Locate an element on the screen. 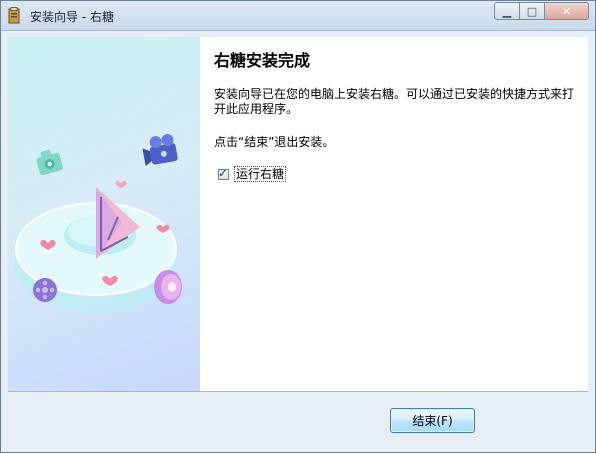 The height and width of the screenshot is (453, 596). run-app-option: ✓ 运行右糖 is located at coordinates (252, 173).